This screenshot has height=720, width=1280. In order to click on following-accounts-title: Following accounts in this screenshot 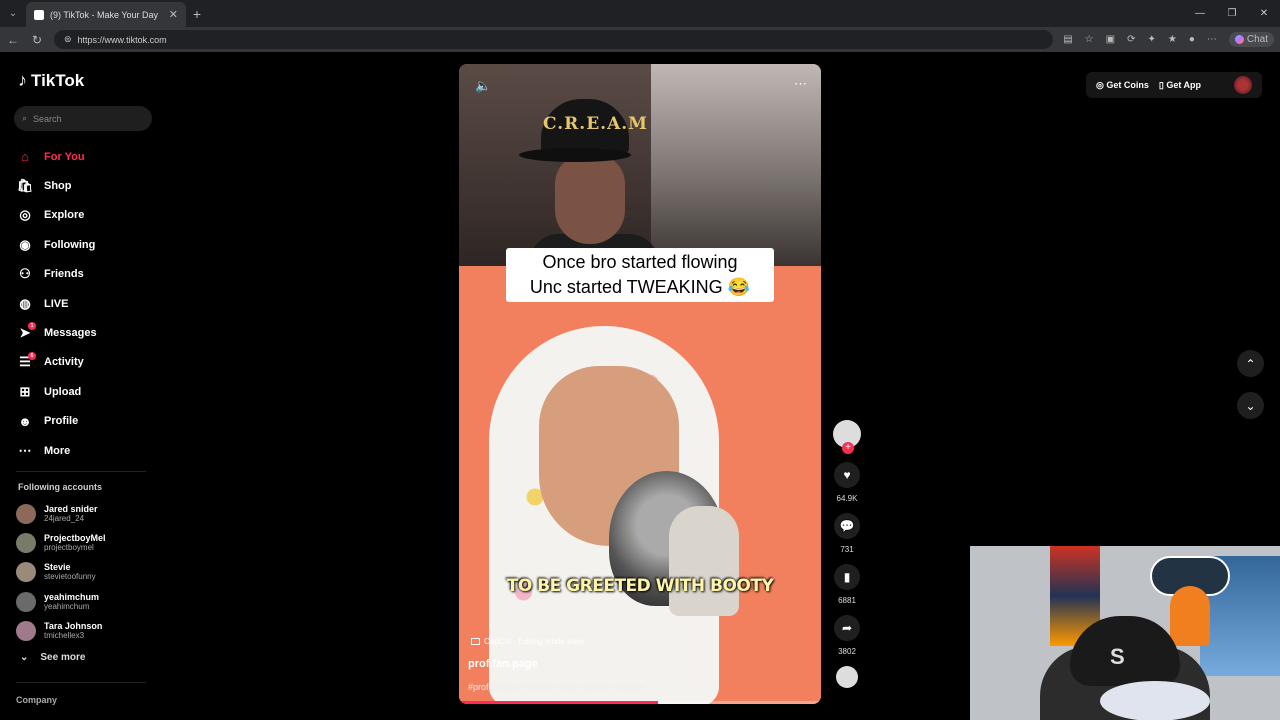, I will do `click(60, 487)`.